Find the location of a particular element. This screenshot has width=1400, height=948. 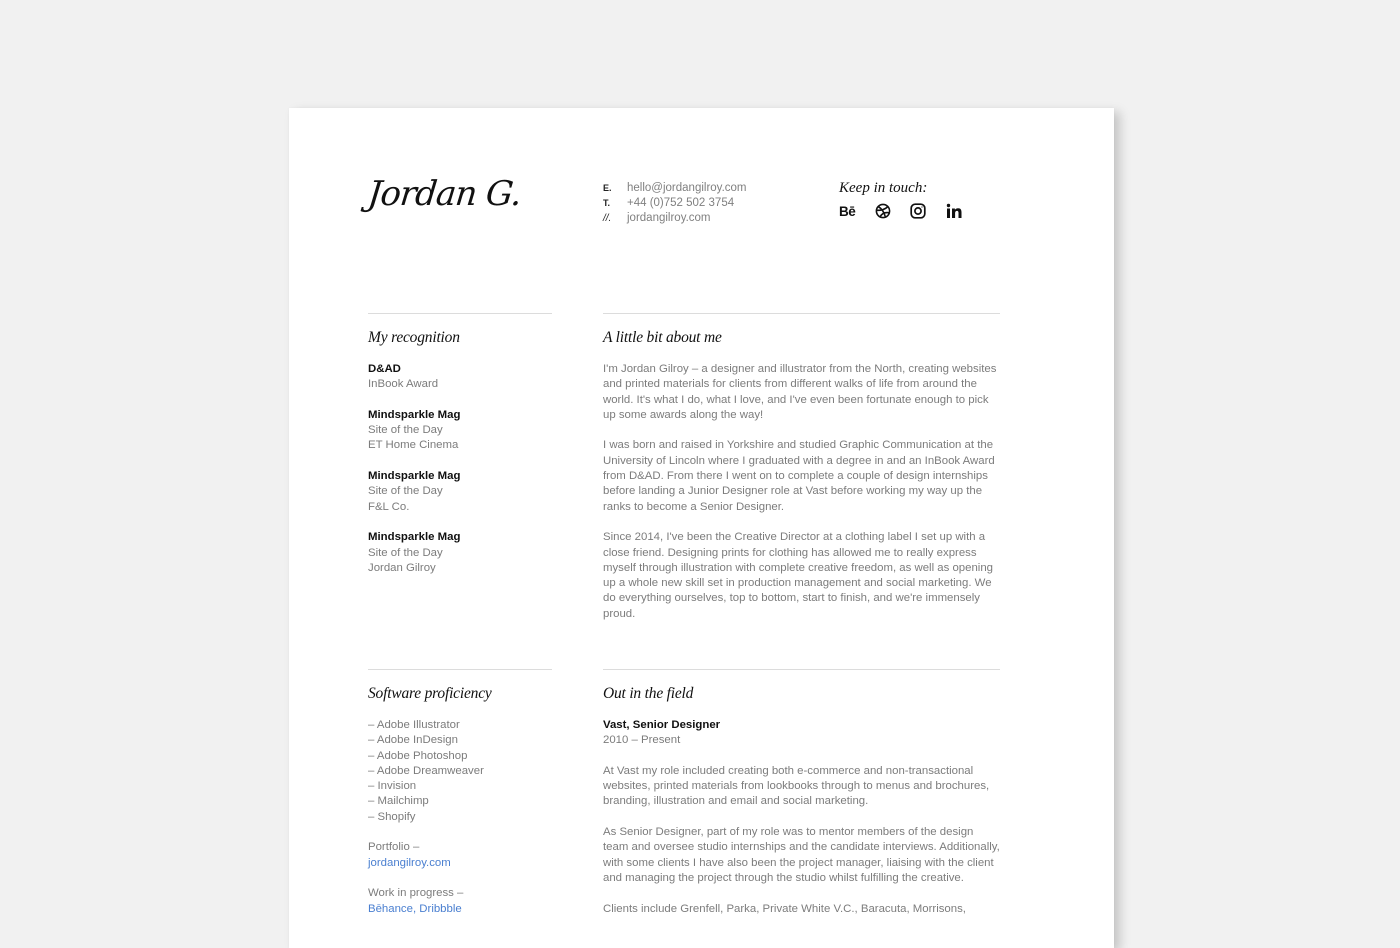

software-item: – Invision is located at coordinates (392, 786).